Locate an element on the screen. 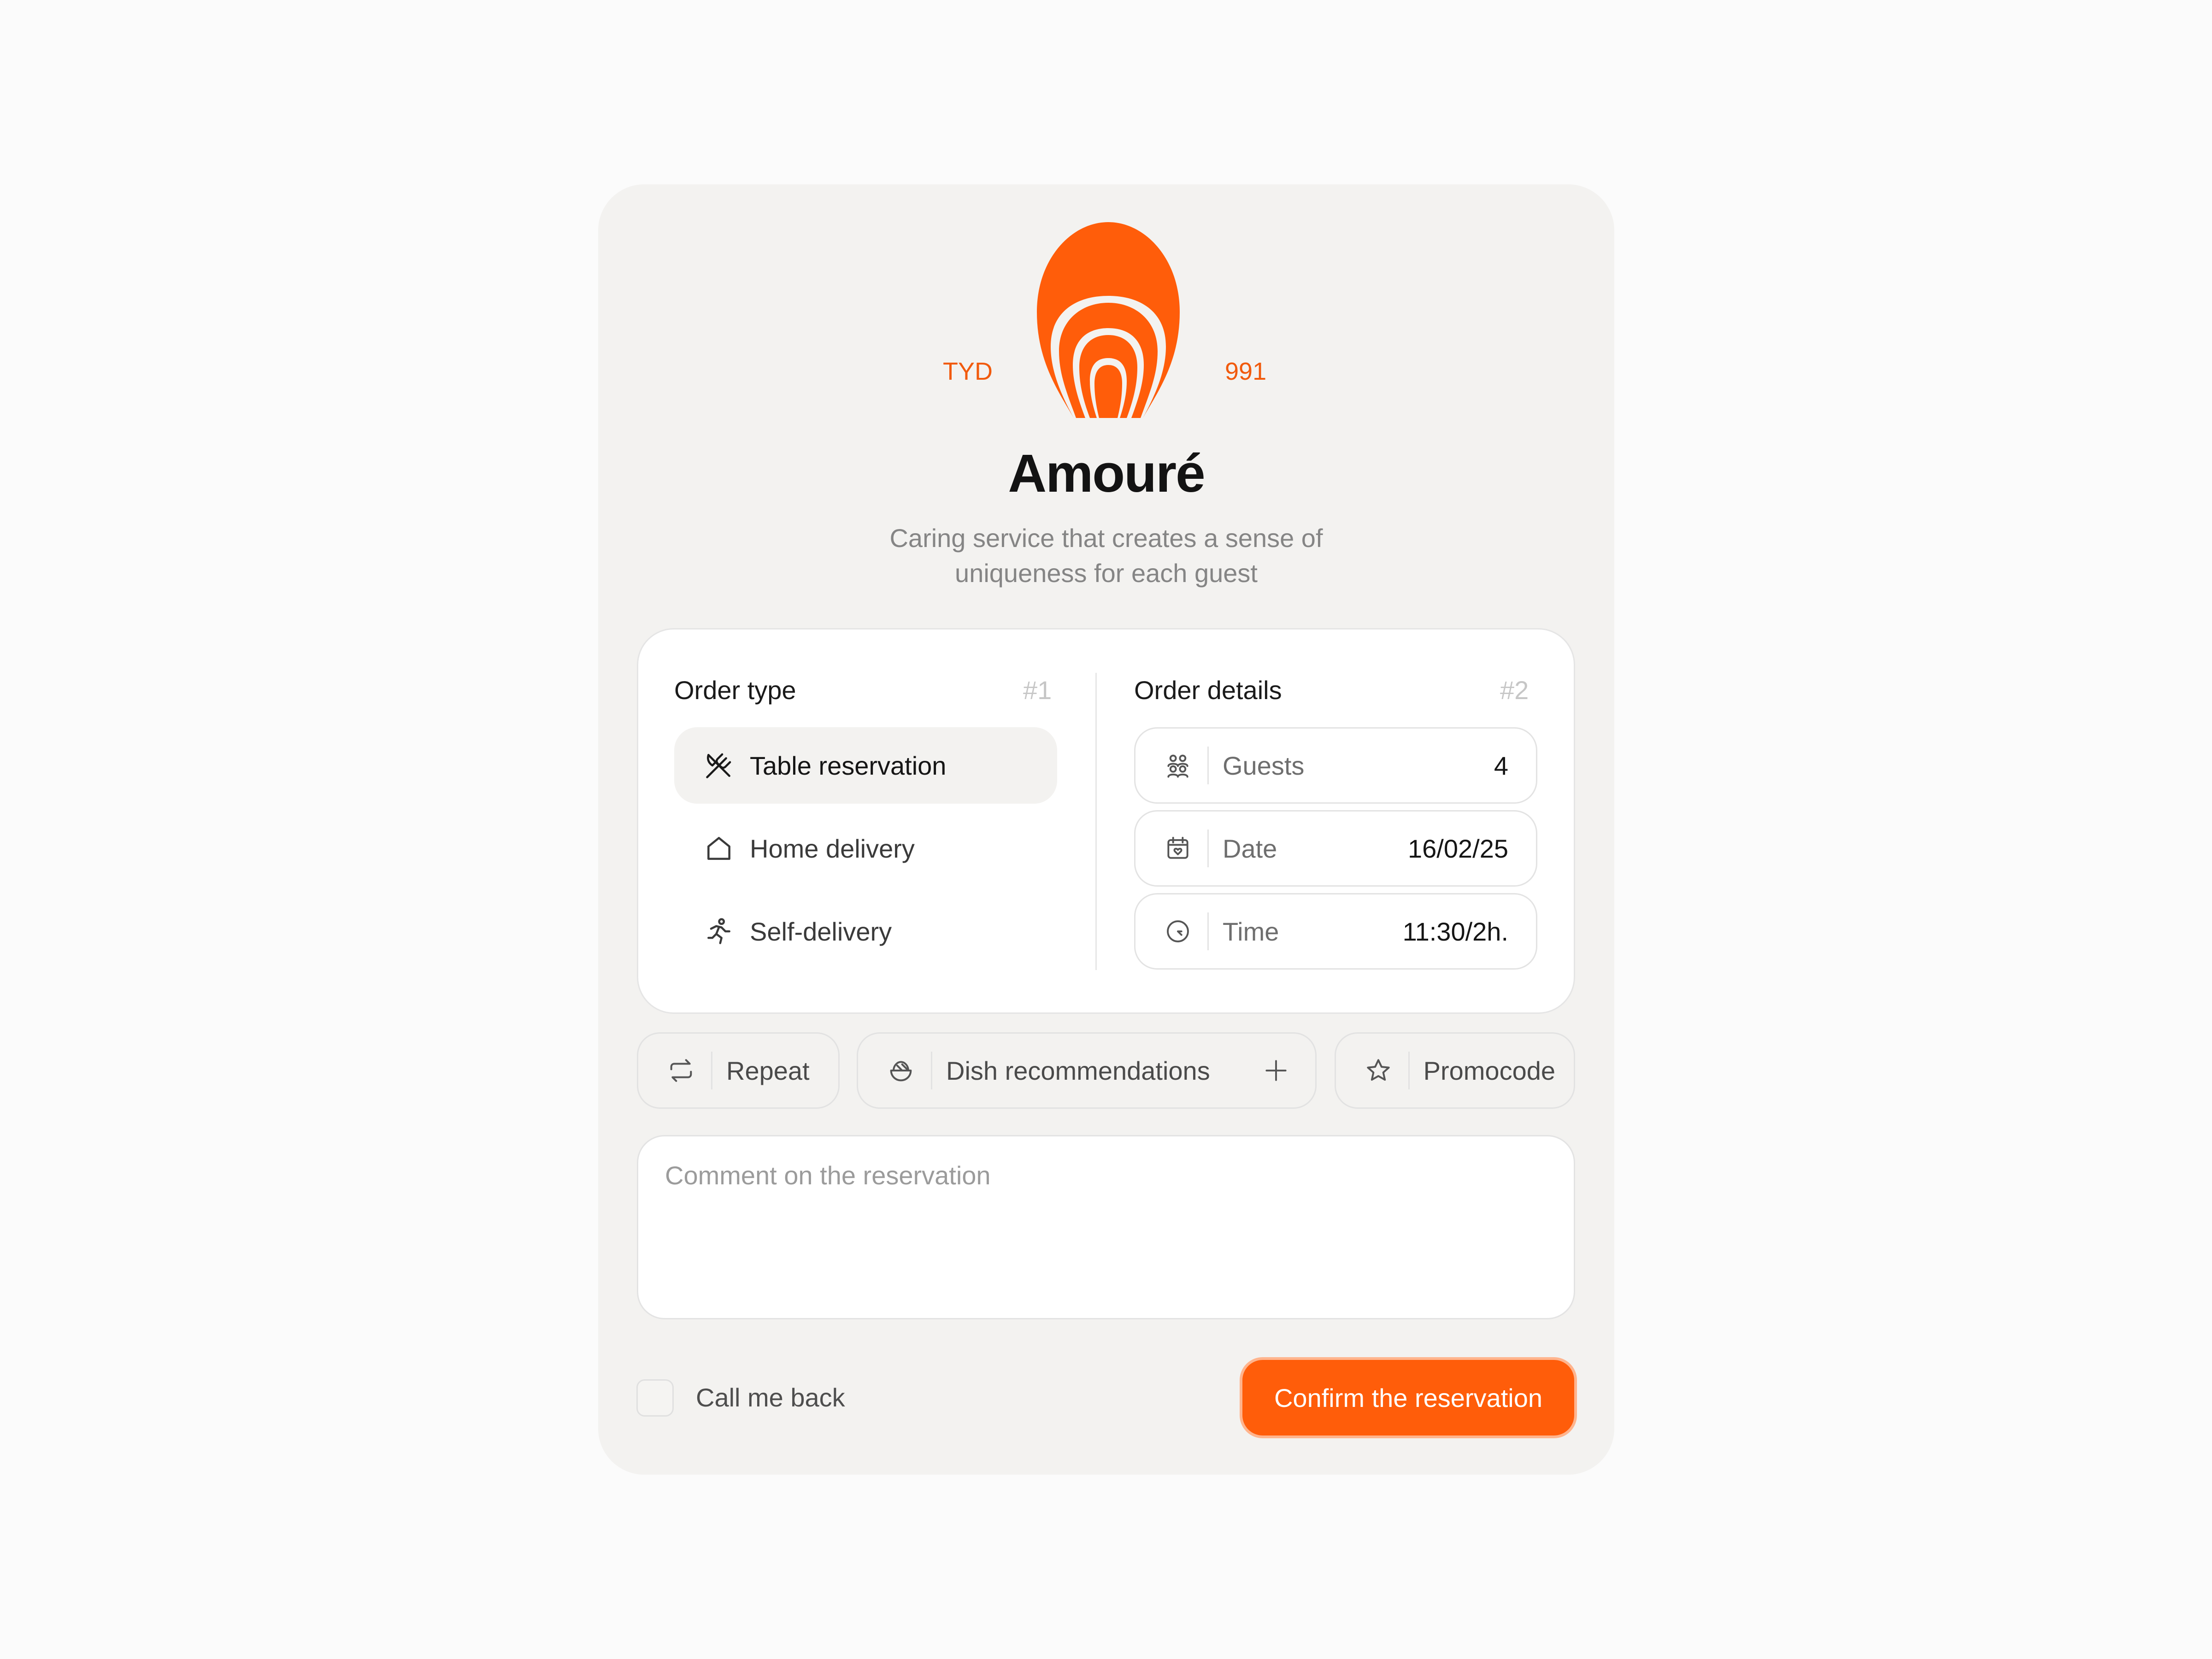  time-value: 11:30/2h. is located at coordinates (1455, 931).